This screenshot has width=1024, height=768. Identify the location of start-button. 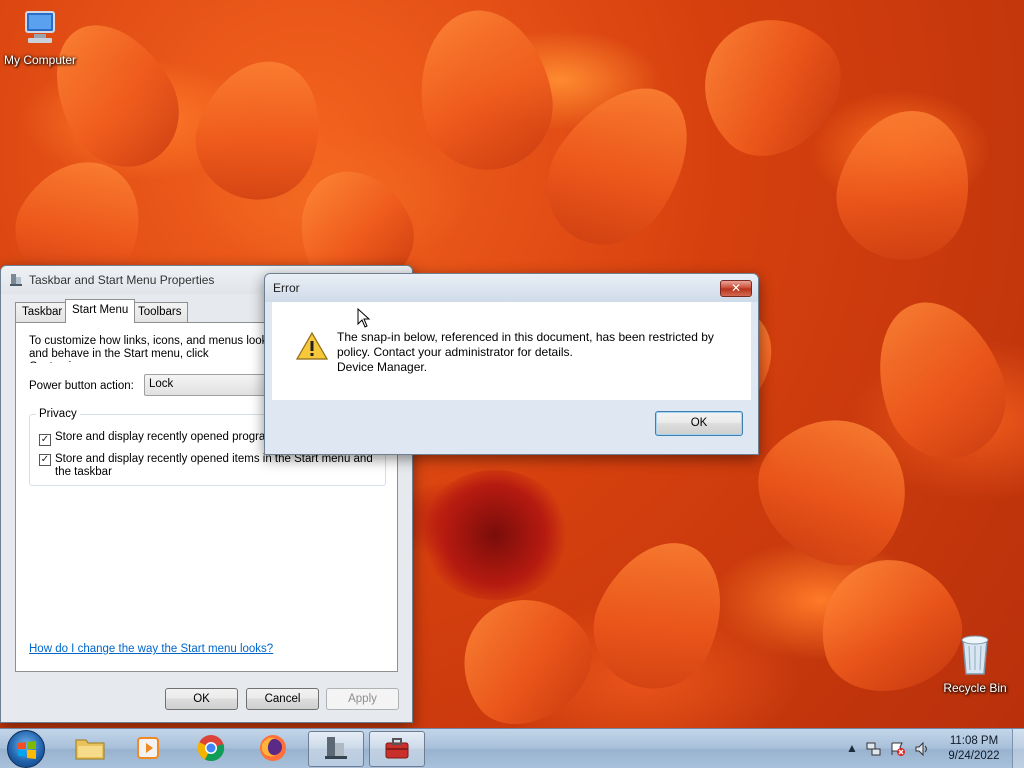
(26, 749).